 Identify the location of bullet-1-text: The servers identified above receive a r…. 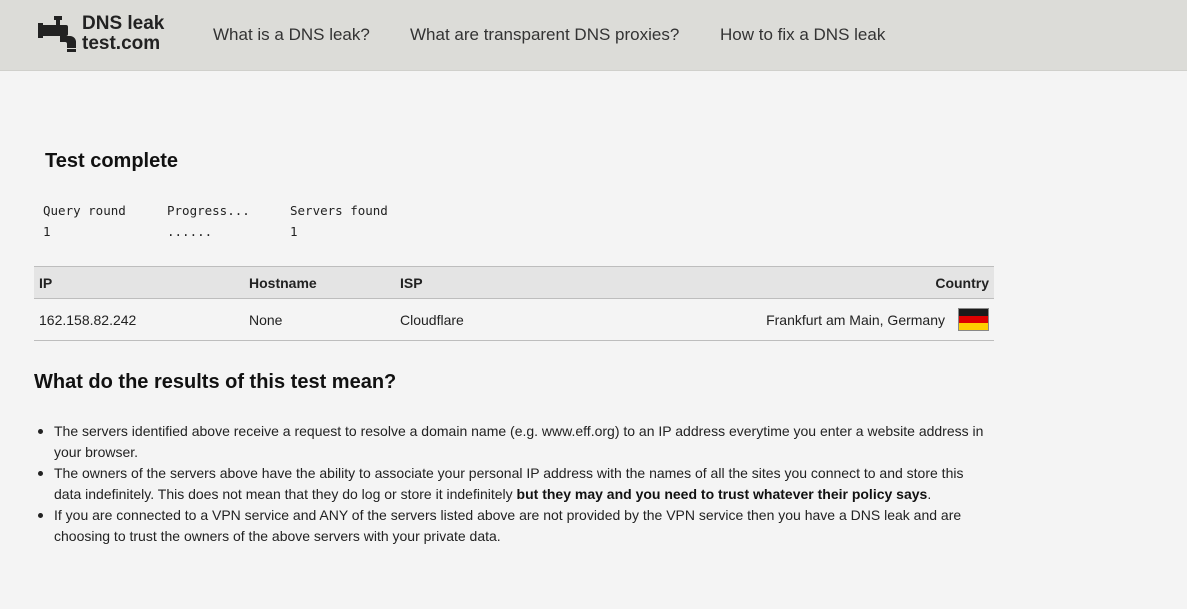
(519, 441).